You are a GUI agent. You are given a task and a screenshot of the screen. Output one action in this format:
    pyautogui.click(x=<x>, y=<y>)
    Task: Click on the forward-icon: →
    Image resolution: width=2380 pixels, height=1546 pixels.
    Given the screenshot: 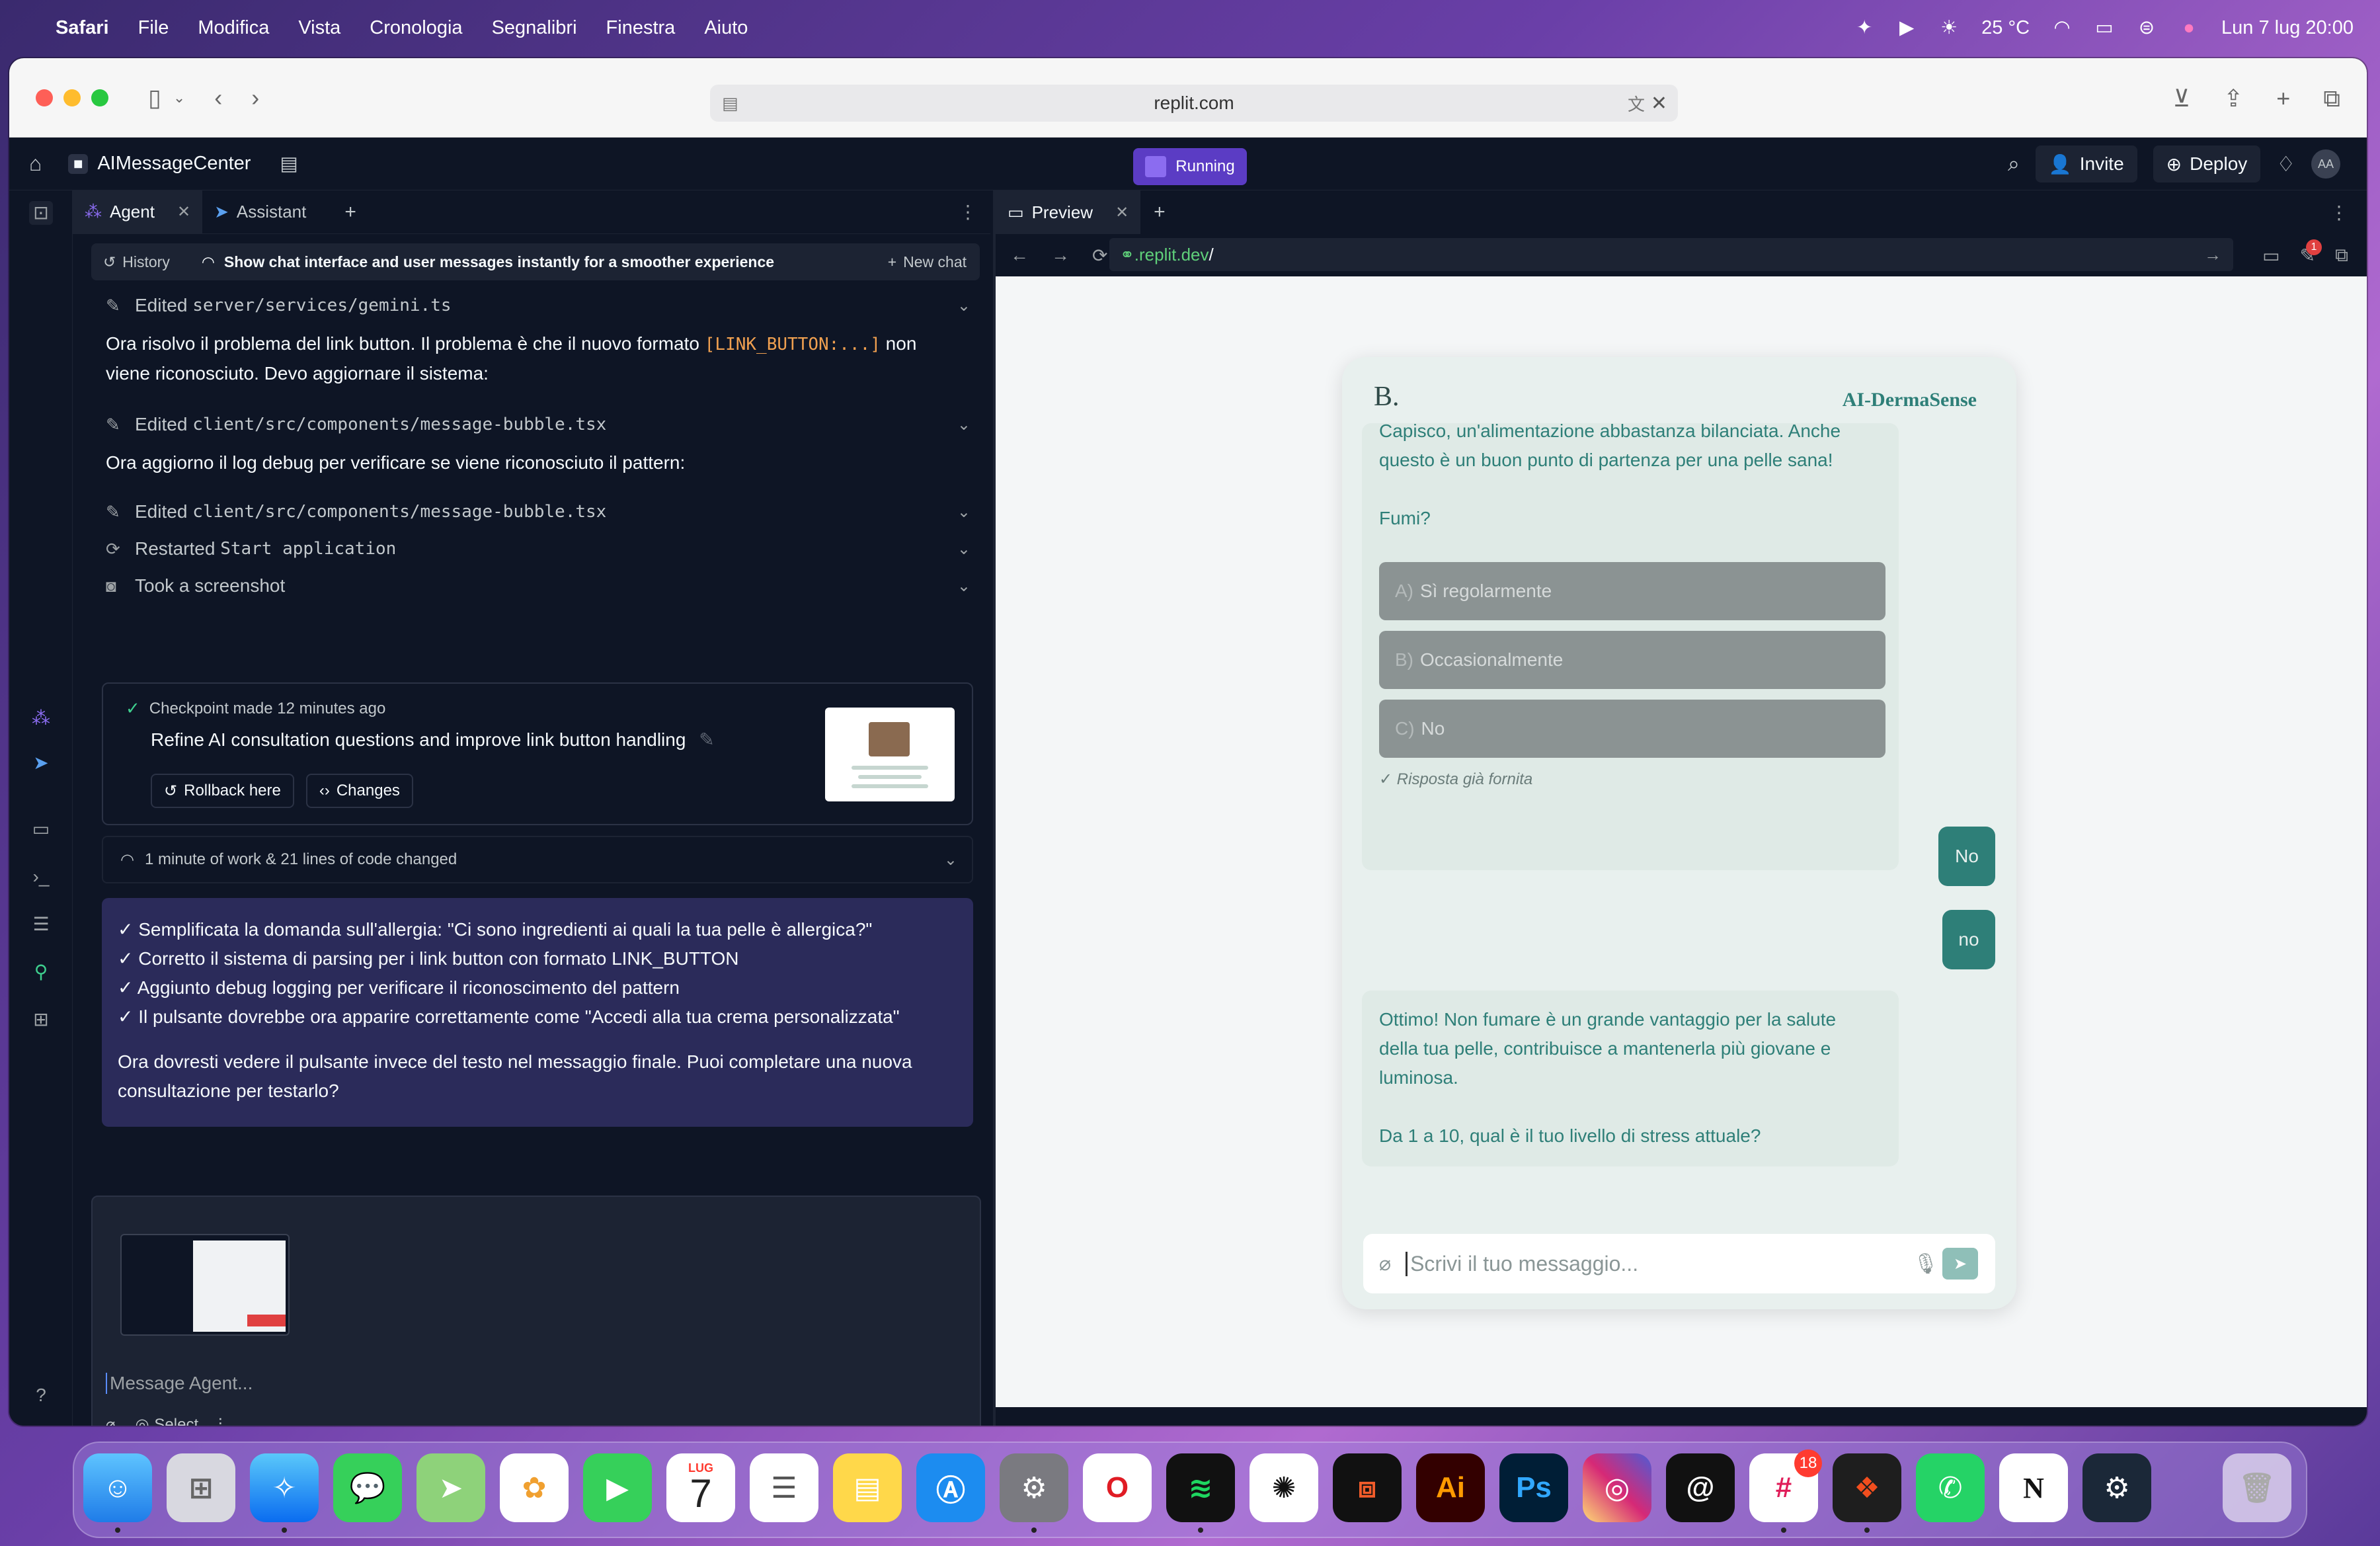 What is the action you would take?
    pyautogui.click(x=1060, y=255)
    